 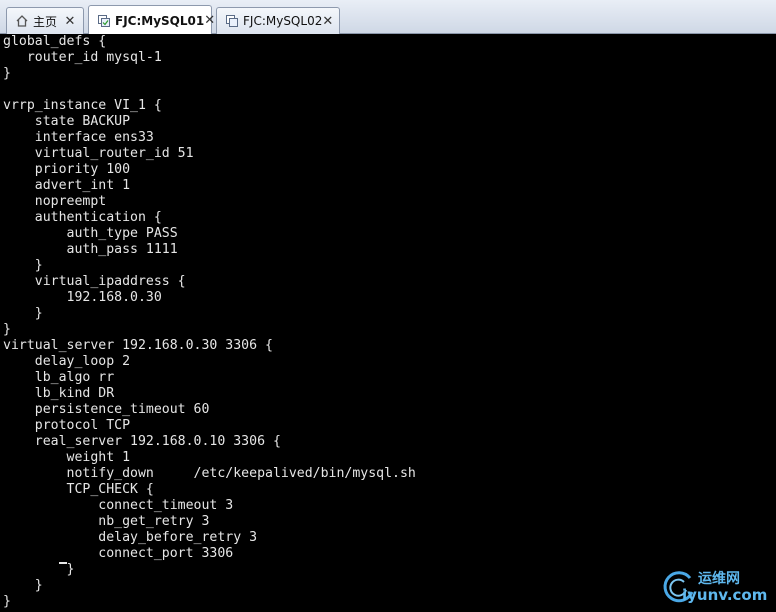 I want to click on terminal-line: delay_before_retry 3, so click(x=130, y=537).